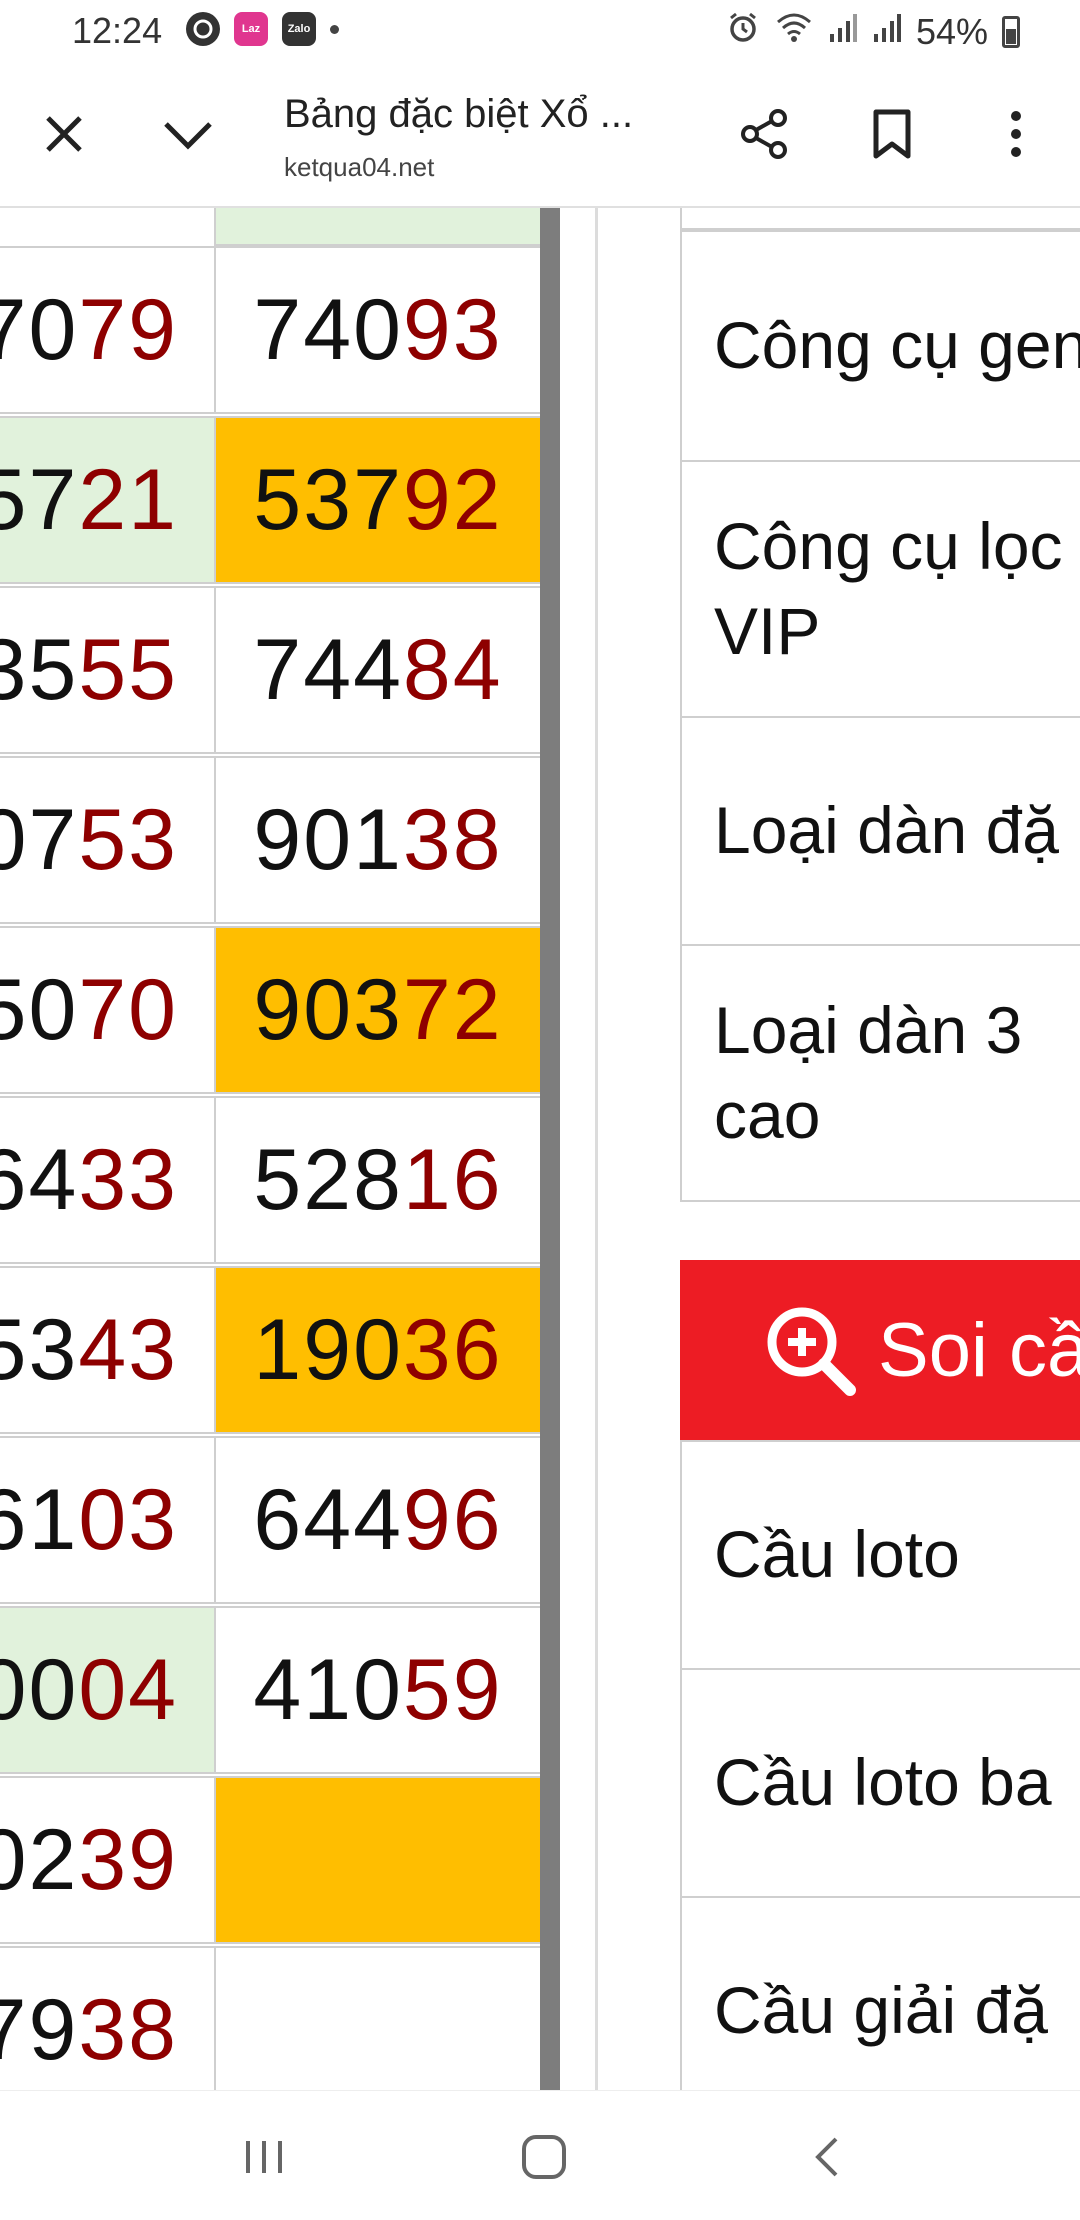  What do you see at coordinates (328, 1689) in the screenshot?
I see `cell-digits-prefix: 410` at bounding box center [328, 1689].